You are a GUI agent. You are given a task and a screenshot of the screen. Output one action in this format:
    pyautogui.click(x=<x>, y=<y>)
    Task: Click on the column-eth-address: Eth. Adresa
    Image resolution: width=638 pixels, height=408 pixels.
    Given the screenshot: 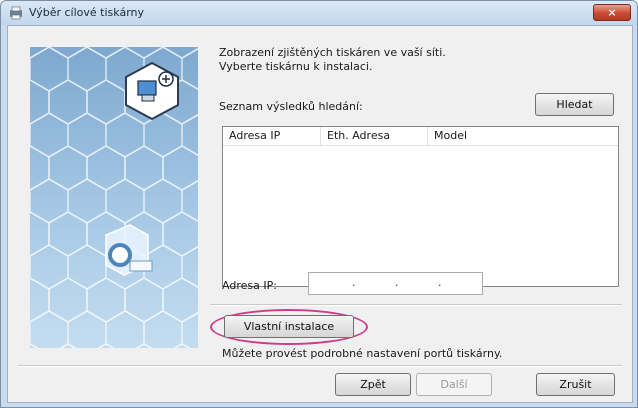 What is the action you would take?
    pyautogui.click(x=374, y=136)
    